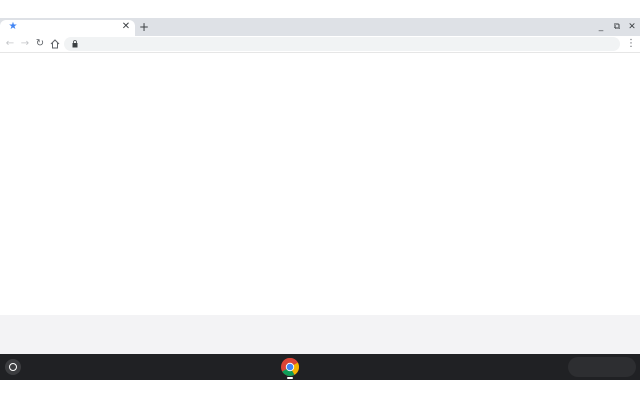 The image size is (640, 400). I want to click on reload-button: ↻, so click(40, 44).